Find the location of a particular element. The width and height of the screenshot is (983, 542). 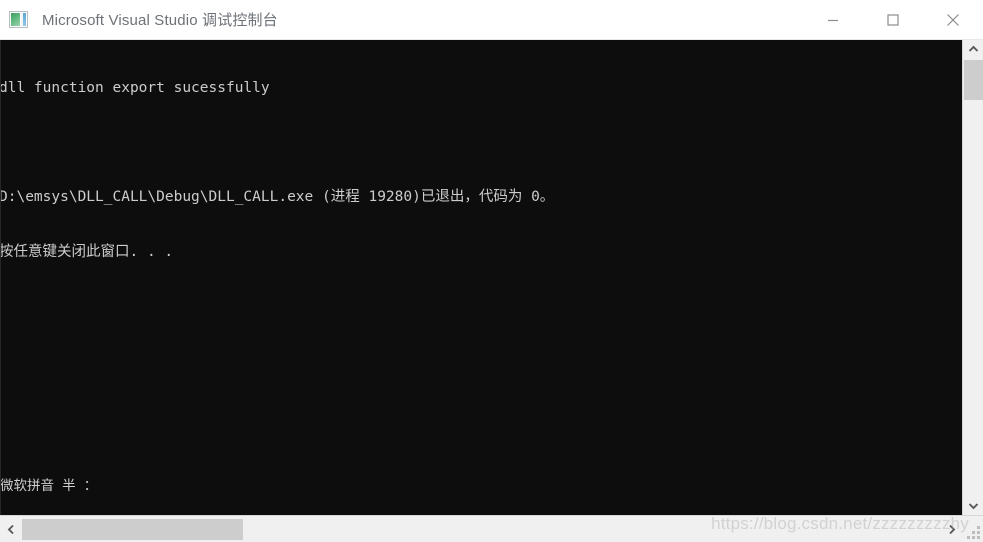

scroll-left-button is located at coordinates (10, 529).